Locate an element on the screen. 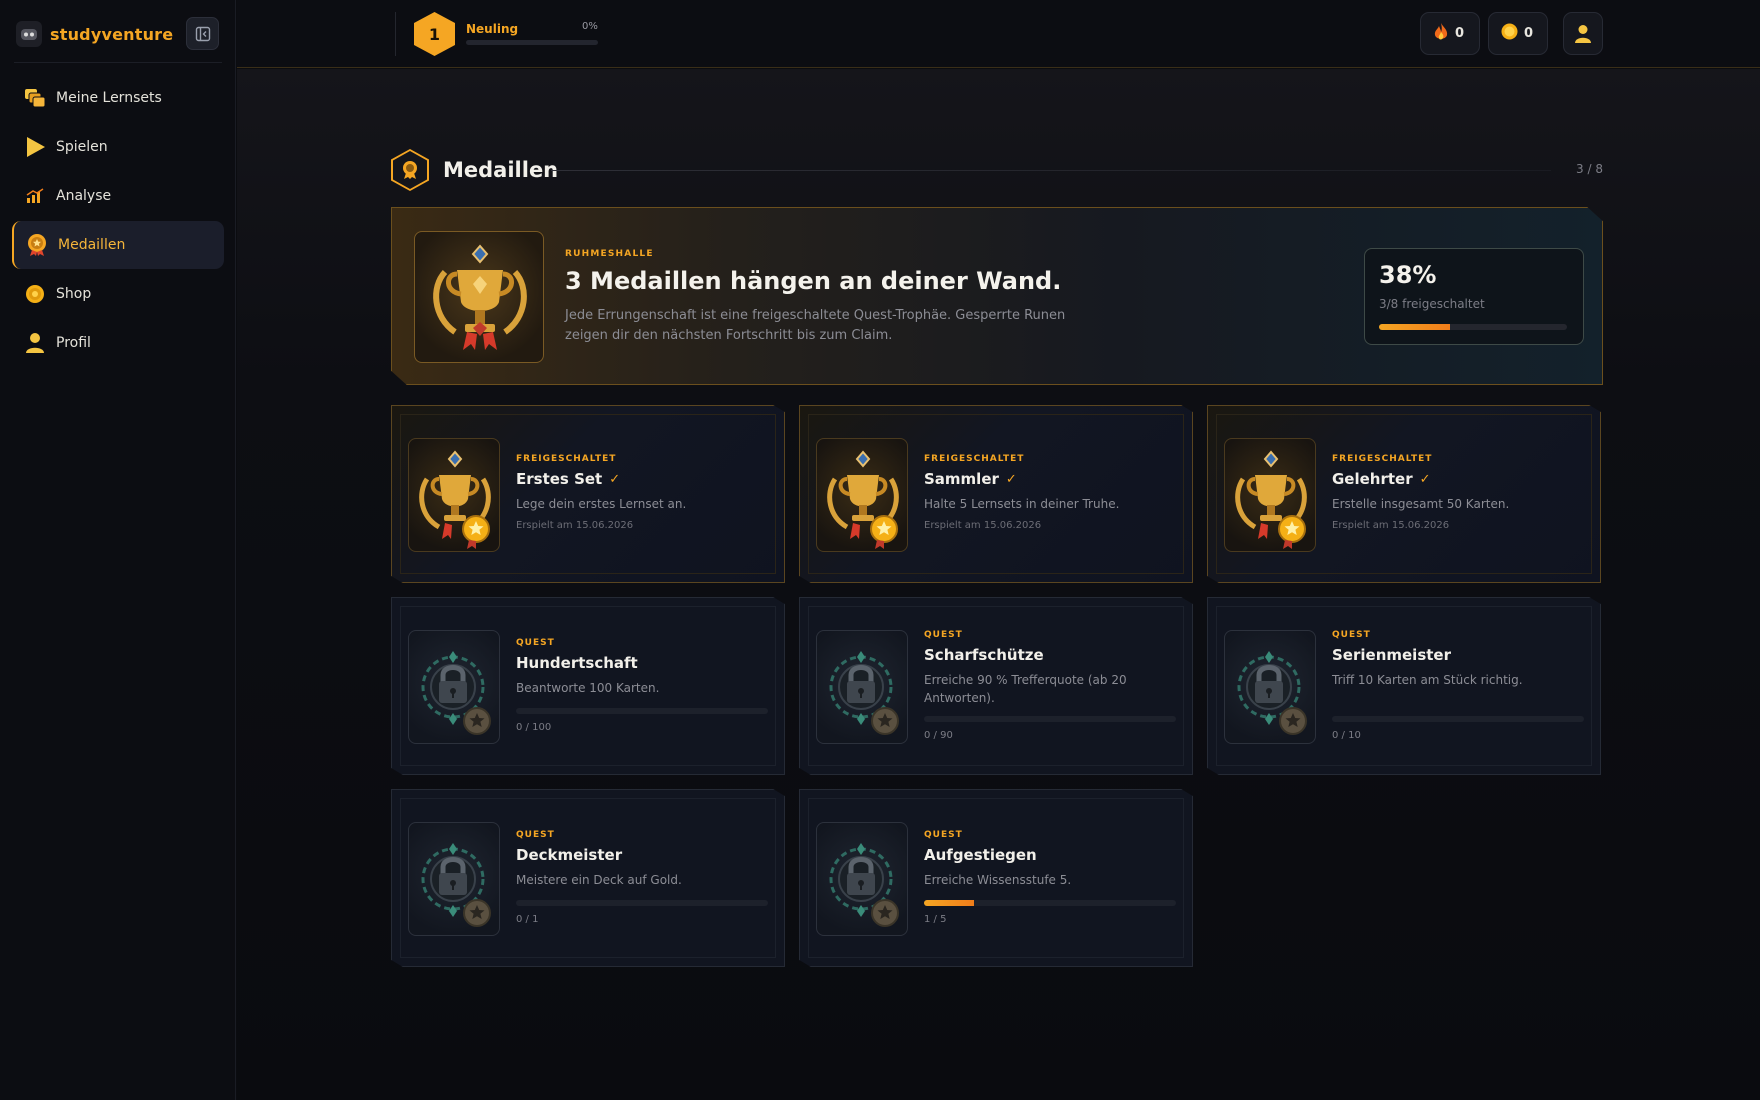 The width and height of the screenshot is (1760, 1100). medal-description: Beantworte 100 Karten. is located at coordinates (588, 688).